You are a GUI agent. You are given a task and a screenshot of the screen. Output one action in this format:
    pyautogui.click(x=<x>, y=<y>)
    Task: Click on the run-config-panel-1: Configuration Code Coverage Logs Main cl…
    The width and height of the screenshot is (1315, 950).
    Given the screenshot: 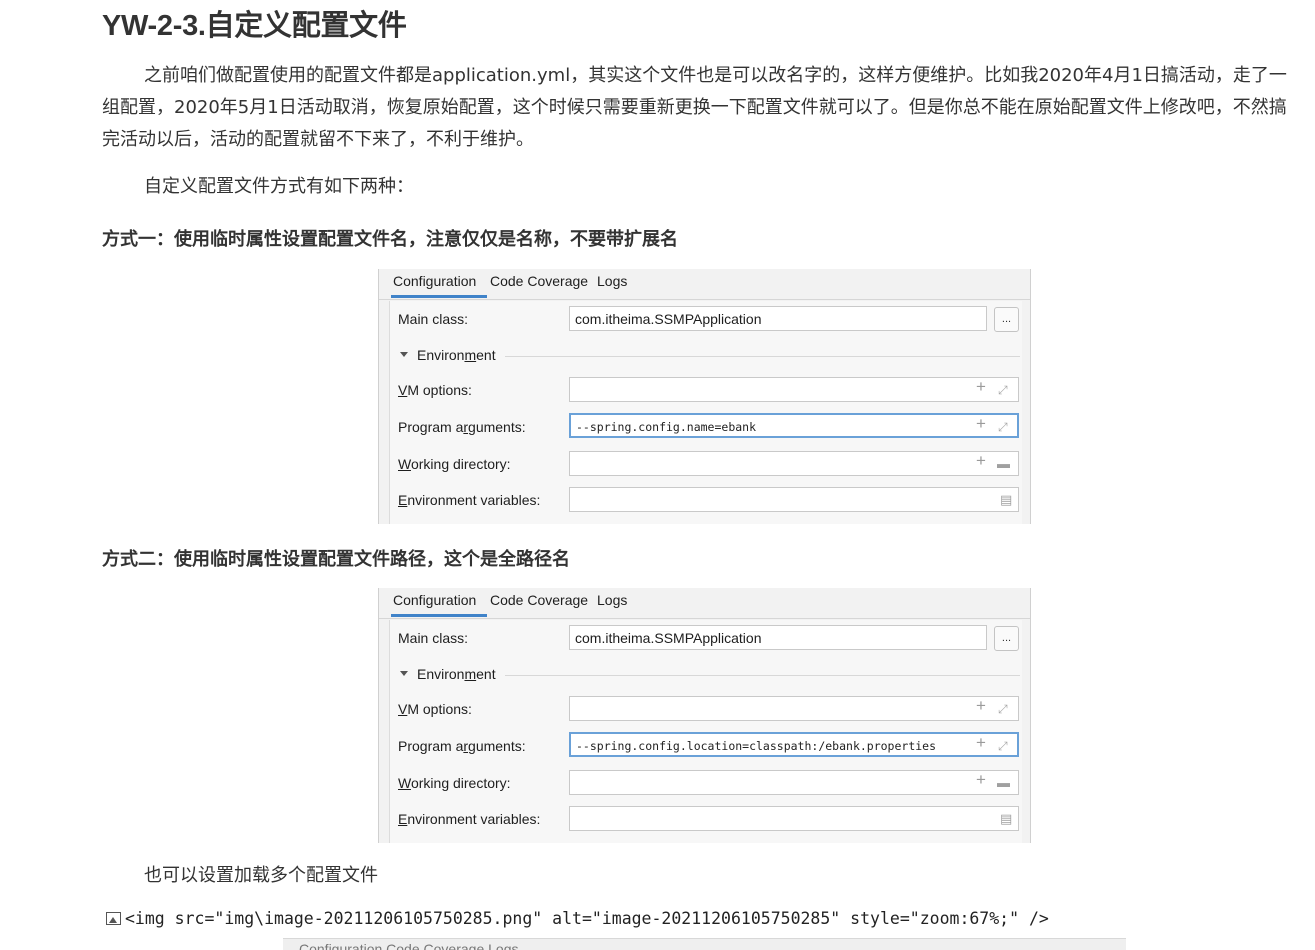 What is the action you would take?
    pyautogui.click(x=704, y=396)
    